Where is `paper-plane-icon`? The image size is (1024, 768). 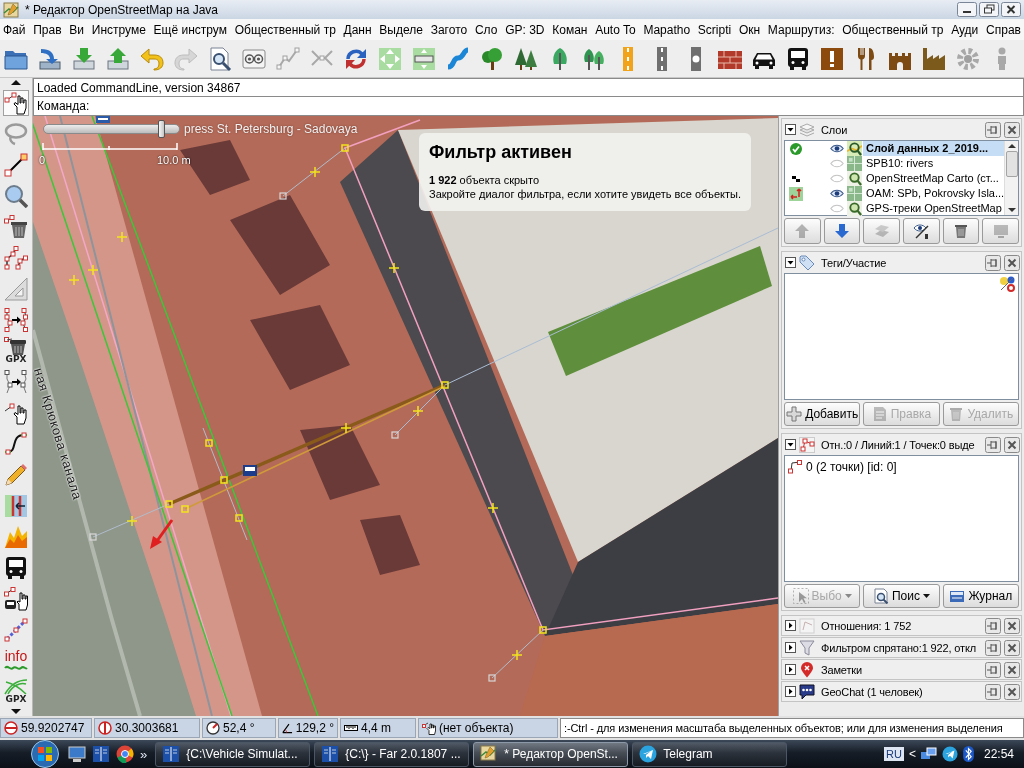 paper-plane-icon is located at coordinates (949, 754).